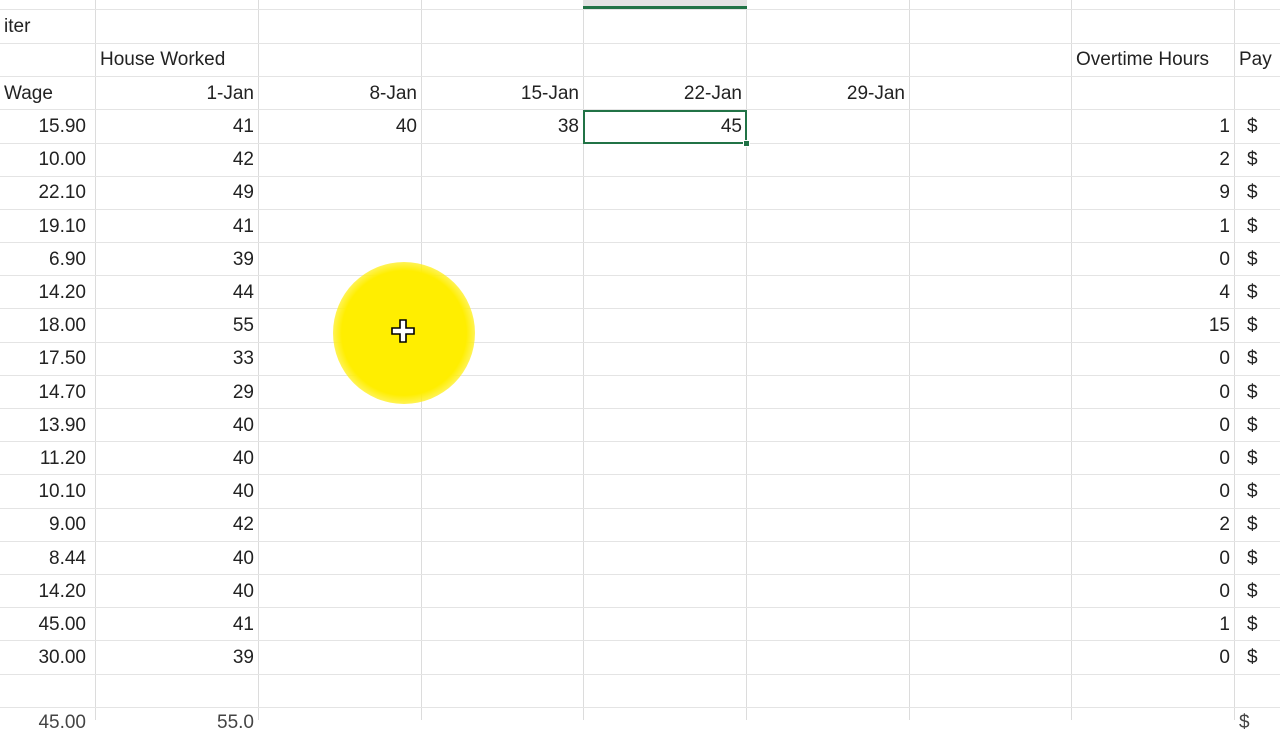  I want to click on hours-8-jan-cell: 40, so click(340, 126).